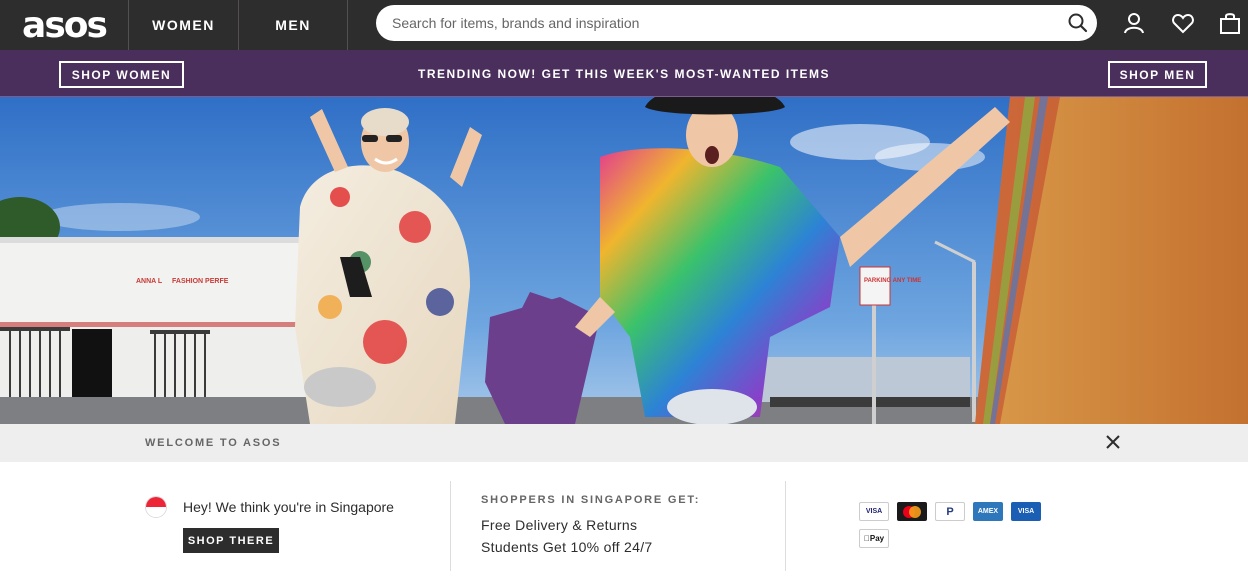 The height and width of the screenshot is (583, 1248). Describe the element at coordinates (149, 281) in the screenshot. I see `storefront-sign-text: ANNA L` at that location.